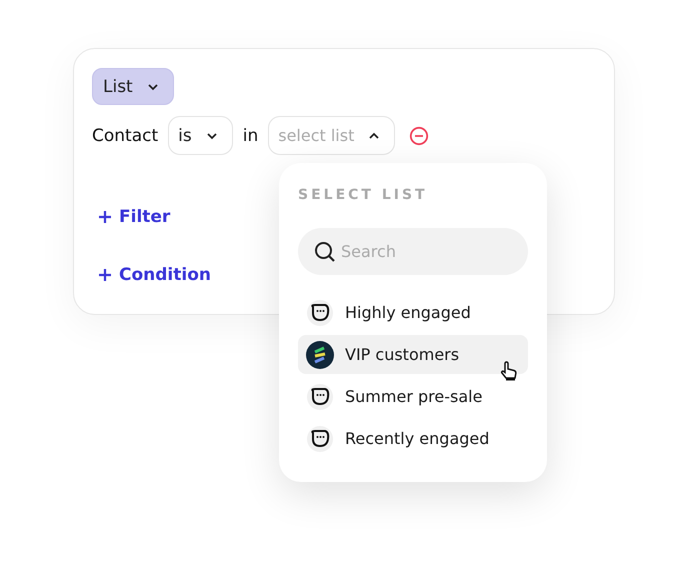  I want to click on logo-icon, so click(320, 354).